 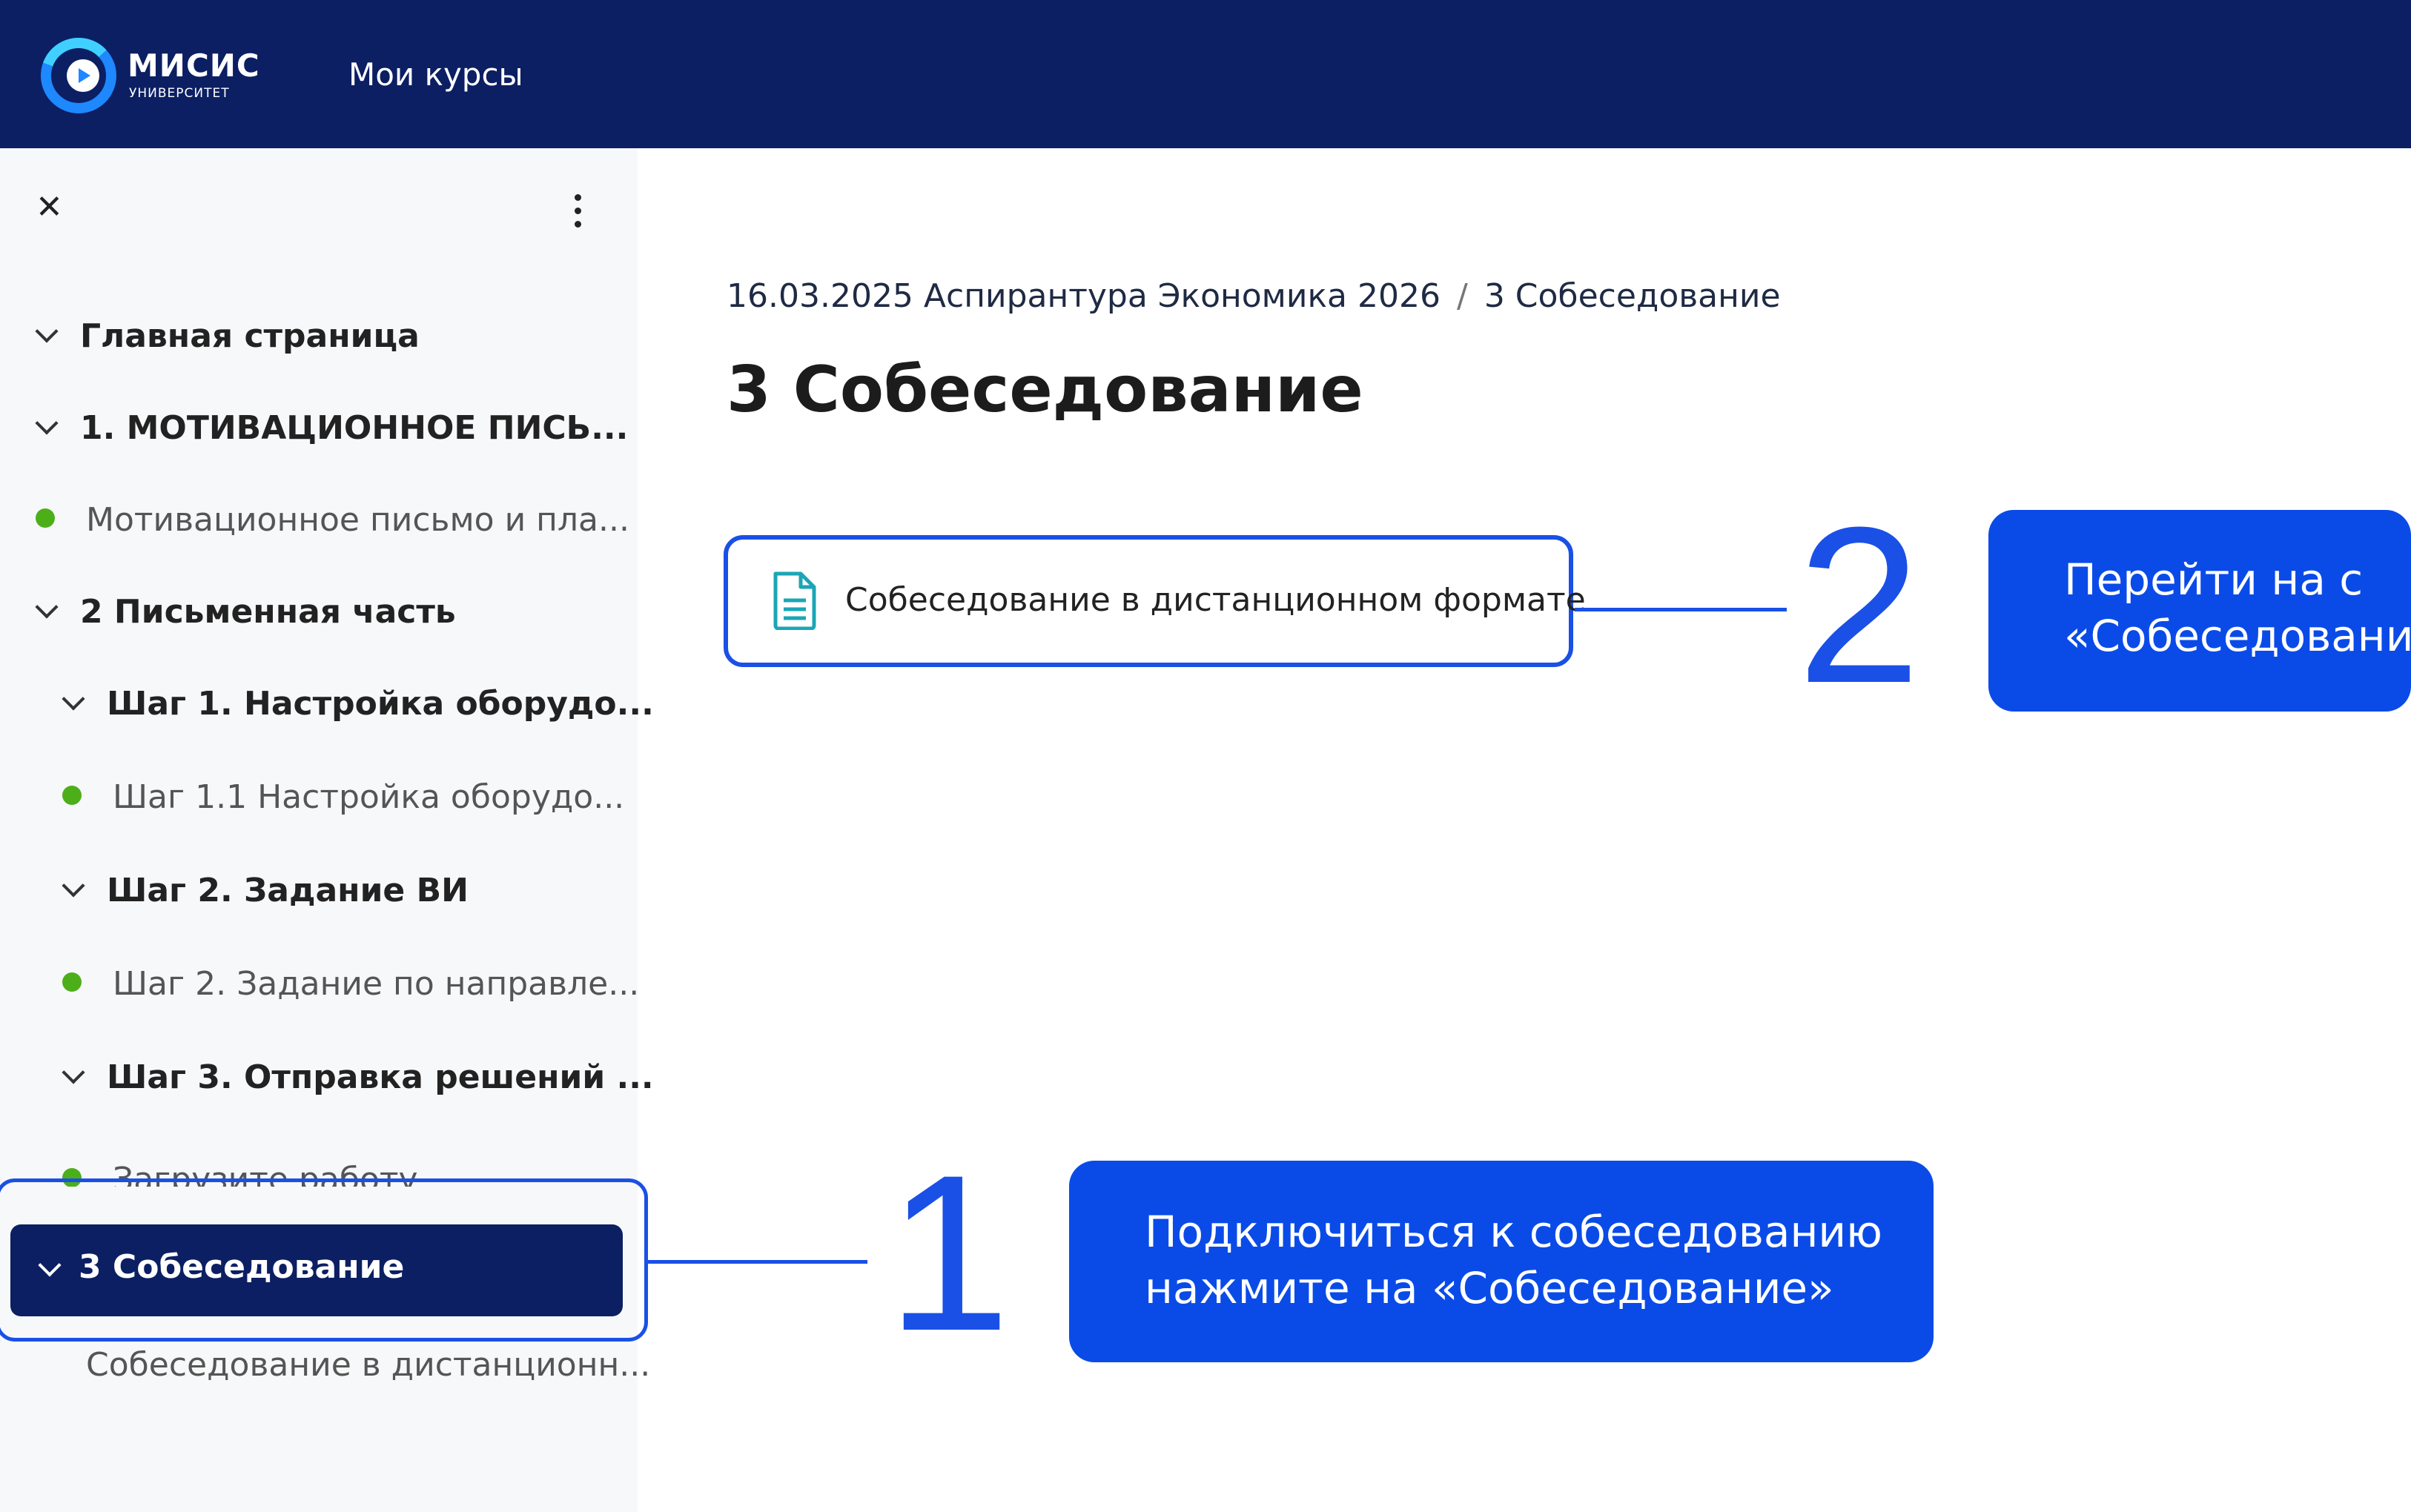 What do you see at coordinates (288, 890) in the screenshot?
I see `sidebar-item-label: Шаг 2. Задание ВИ` at bounding box center [288, 890].